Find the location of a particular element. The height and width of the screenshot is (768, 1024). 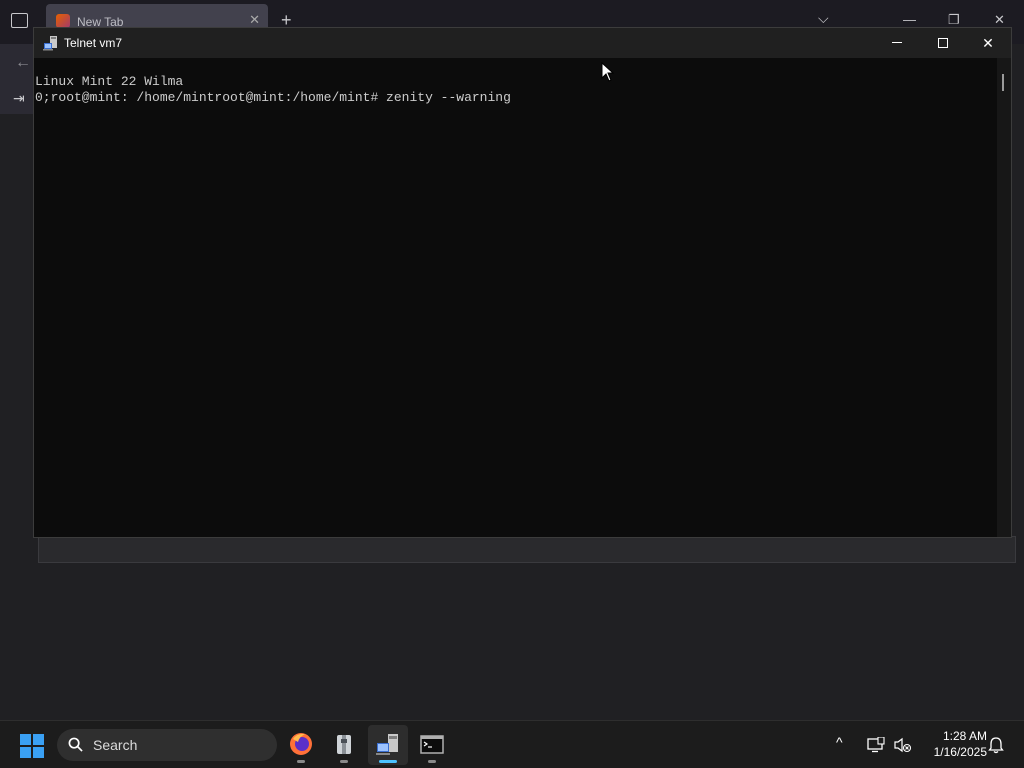

mouse-cursor-icon is located at coordinates (608, 72).